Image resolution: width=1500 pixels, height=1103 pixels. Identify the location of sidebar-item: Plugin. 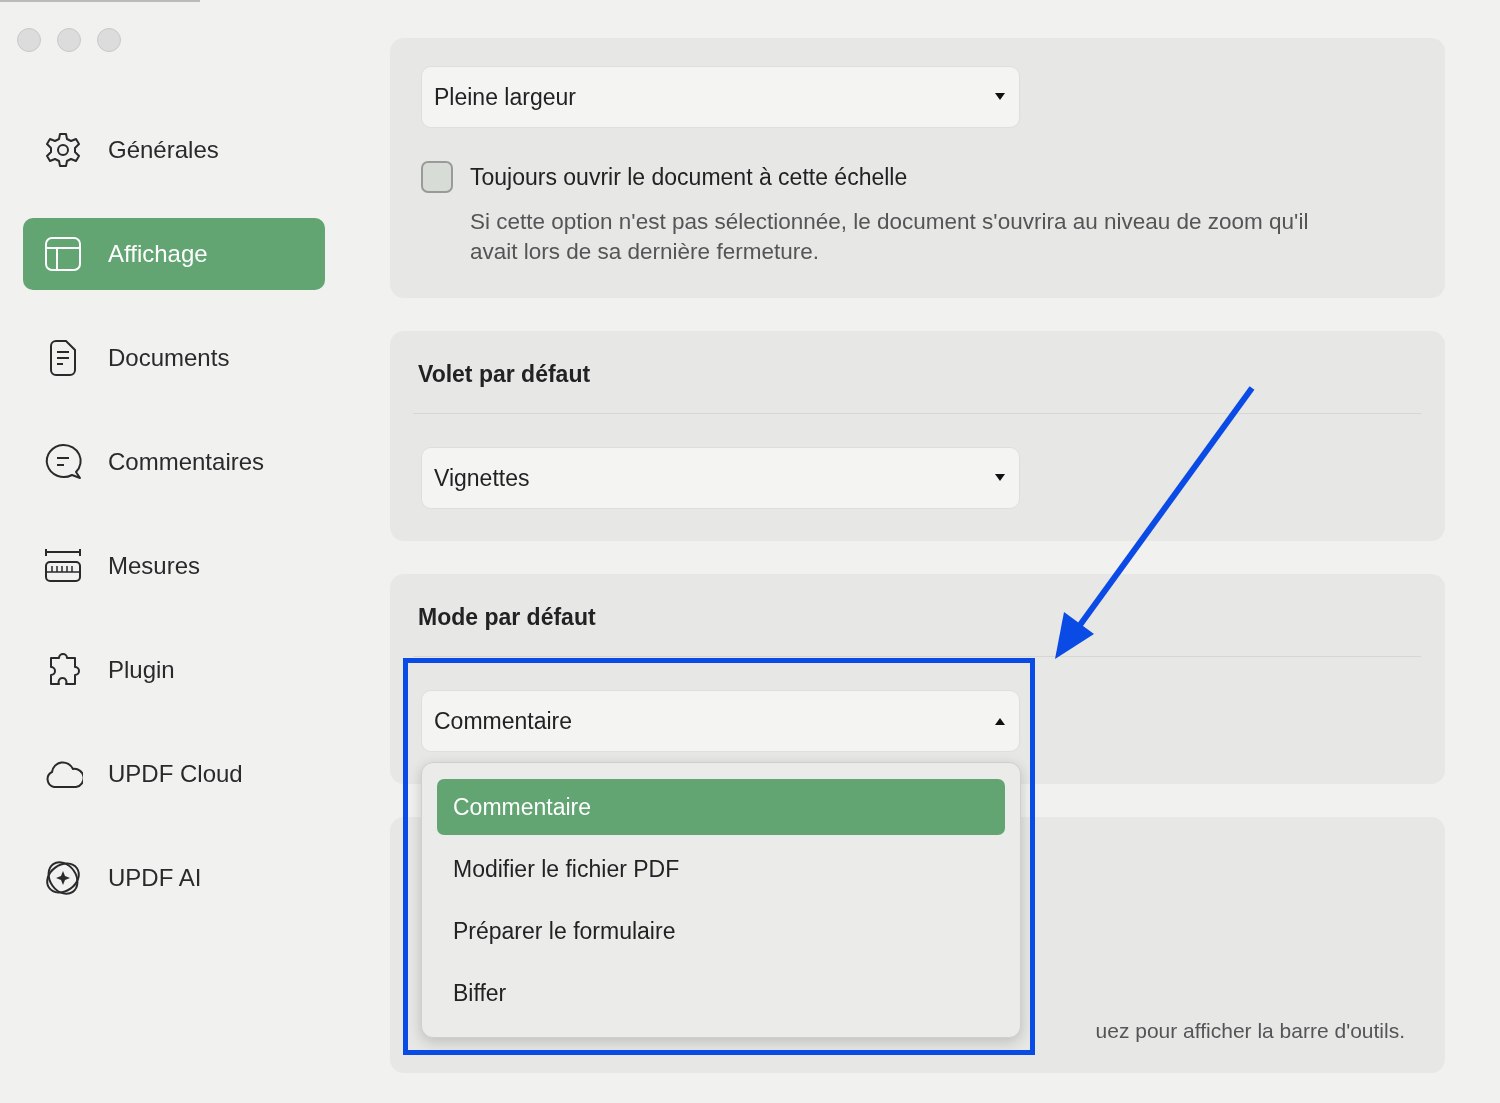
(174, 670).